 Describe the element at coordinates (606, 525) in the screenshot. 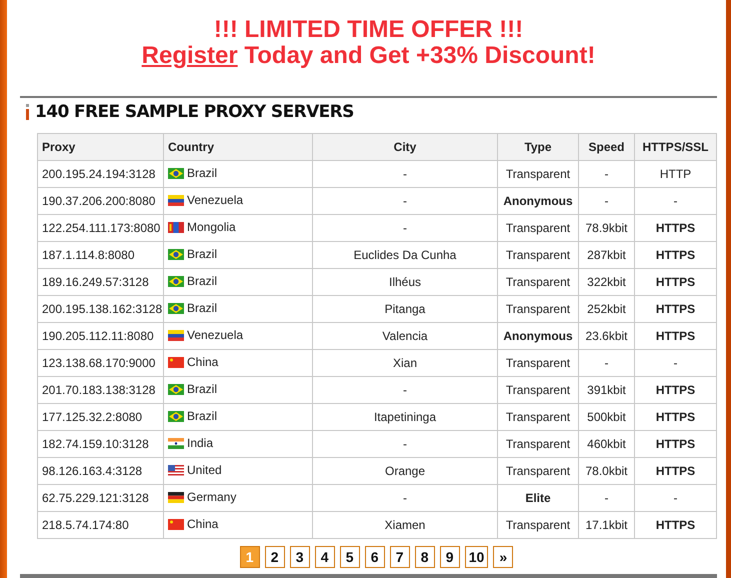

I see `table-cell: 17.1kbit` at that location.